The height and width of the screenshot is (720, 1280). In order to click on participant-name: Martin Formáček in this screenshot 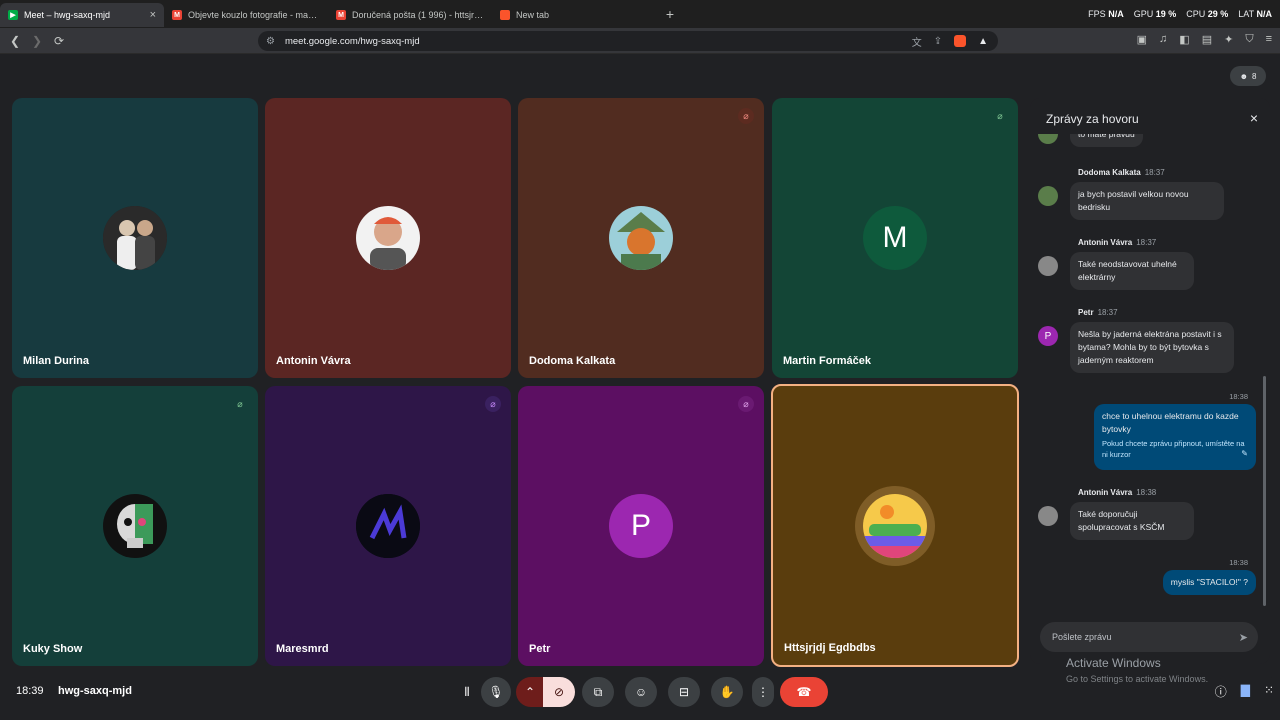, I will do `click(827, 361)`.